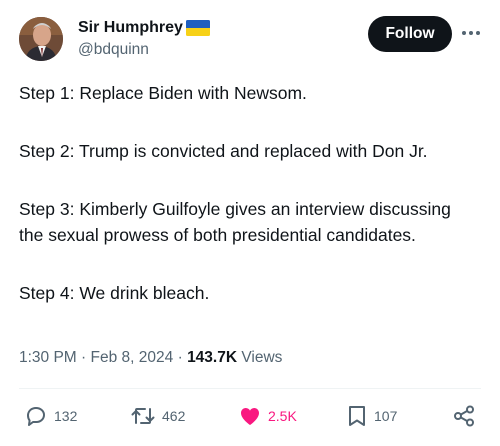  I want to click on reply-icon, so click(36, 416).